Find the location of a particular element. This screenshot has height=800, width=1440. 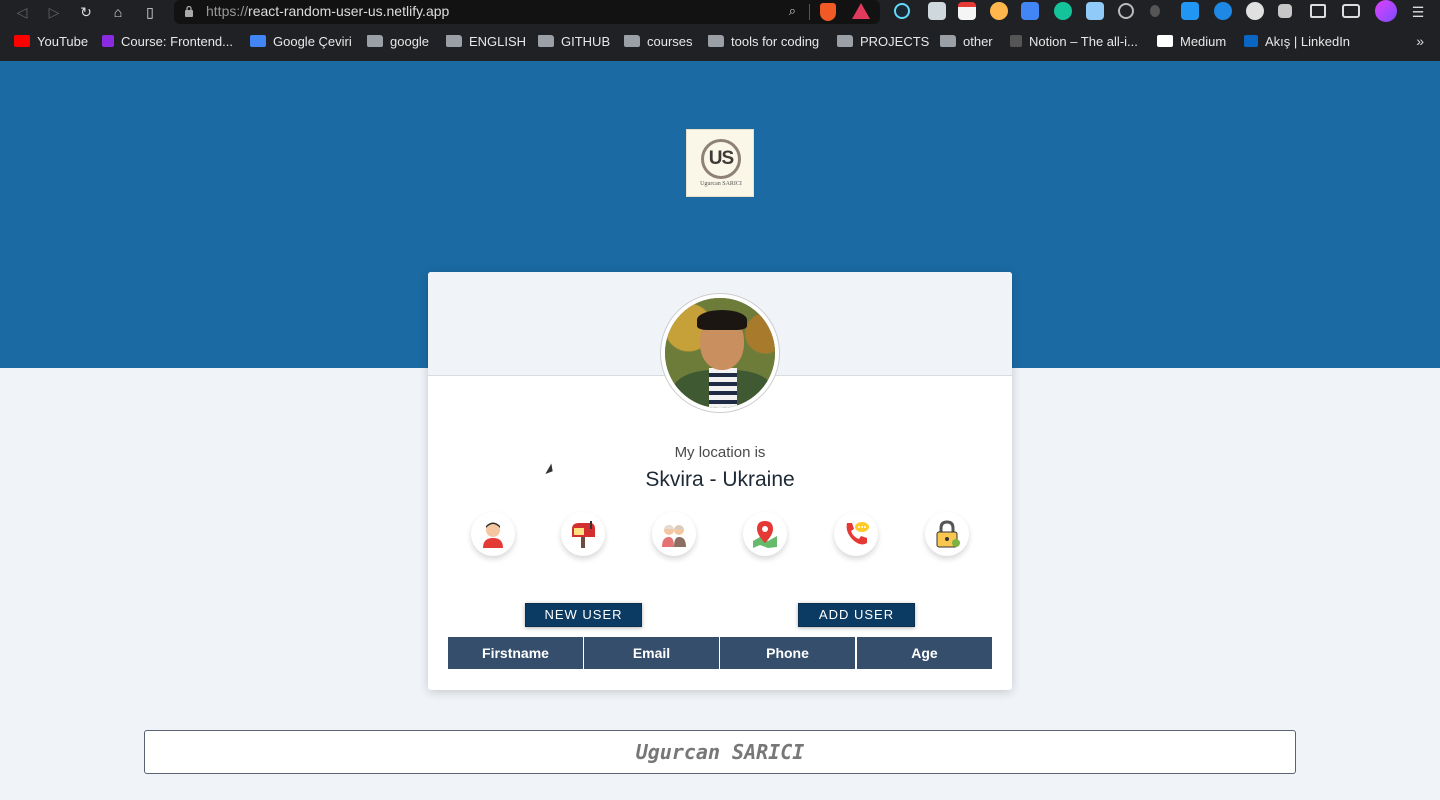

divider is located at coordinates (809, 12).